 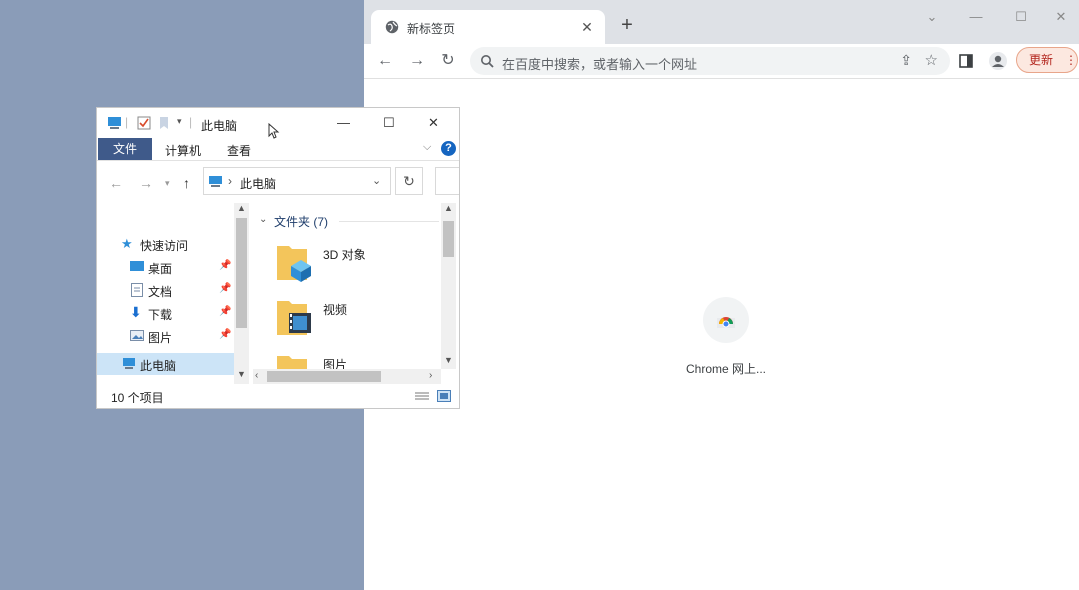 I want to click on nav-quick-access: ★ 快速访问, so click(x=165, y=244).